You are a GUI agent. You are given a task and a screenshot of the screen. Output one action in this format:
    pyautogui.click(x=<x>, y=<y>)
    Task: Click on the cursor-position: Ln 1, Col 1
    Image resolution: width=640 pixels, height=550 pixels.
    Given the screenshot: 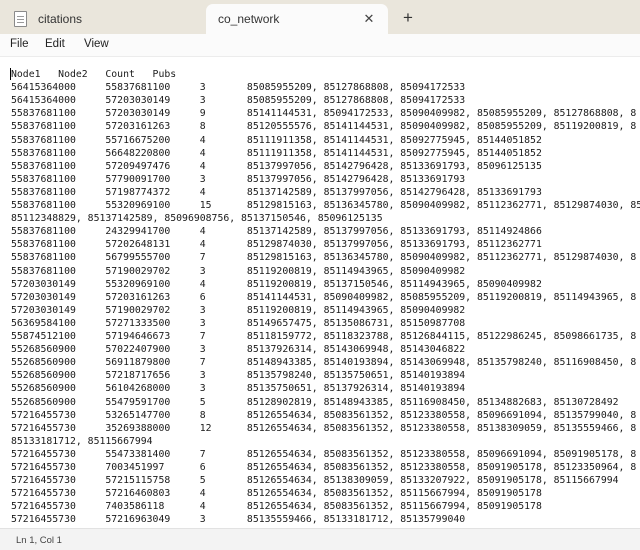 What is the action you would take?
    pyautogui.click(x=39, y=540)
    